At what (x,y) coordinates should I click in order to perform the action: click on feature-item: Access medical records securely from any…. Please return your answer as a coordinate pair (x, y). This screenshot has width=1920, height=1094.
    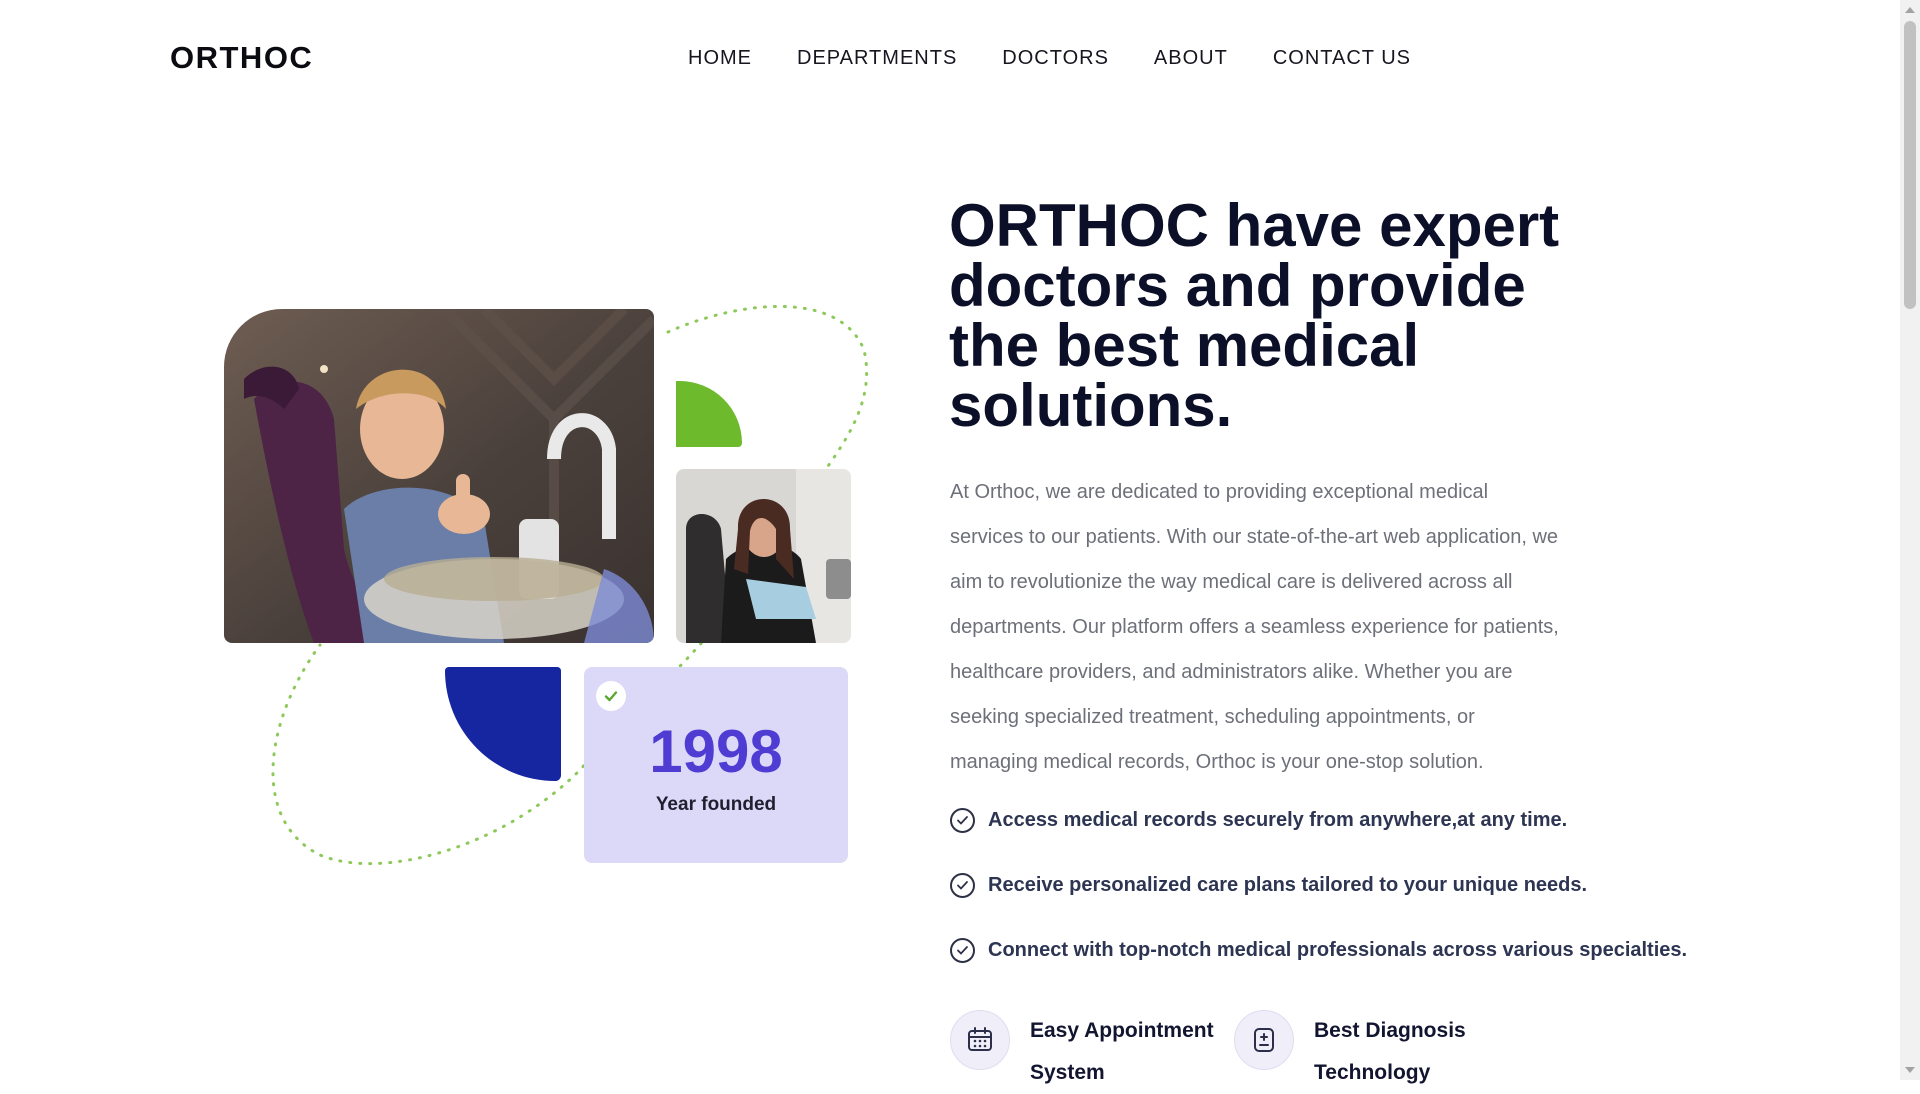
    Looking at the image, I should click on (1318, 820).